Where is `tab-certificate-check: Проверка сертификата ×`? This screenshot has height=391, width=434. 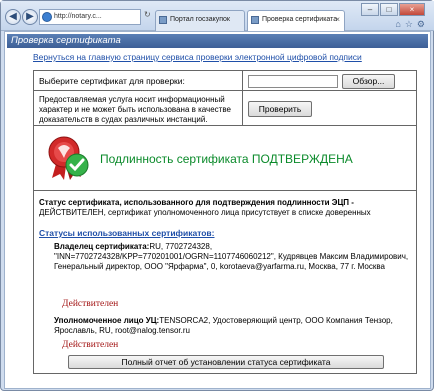 tab-certificate-check: Проверка сертификата × is located at coordinates (296, 21).